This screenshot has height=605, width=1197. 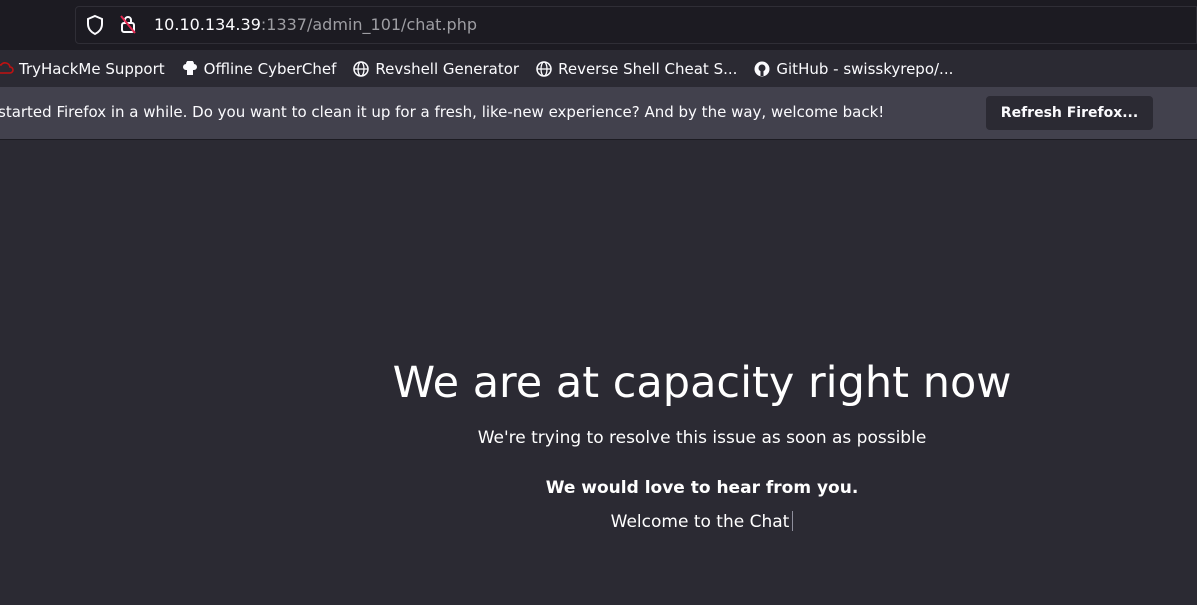 I want to click on bookmark-label: Revshell Generator, so click(x=447, y=68).